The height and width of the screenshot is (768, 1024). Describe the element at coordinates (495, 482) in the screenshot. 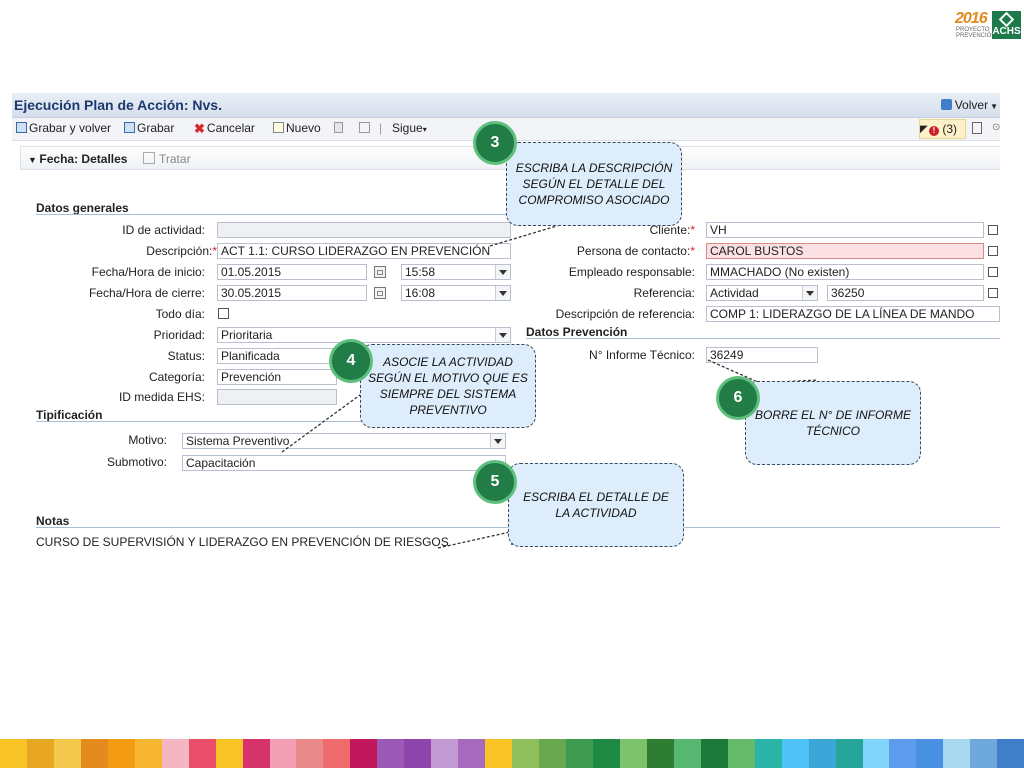

I see `step-badge-5: 5` at that location.